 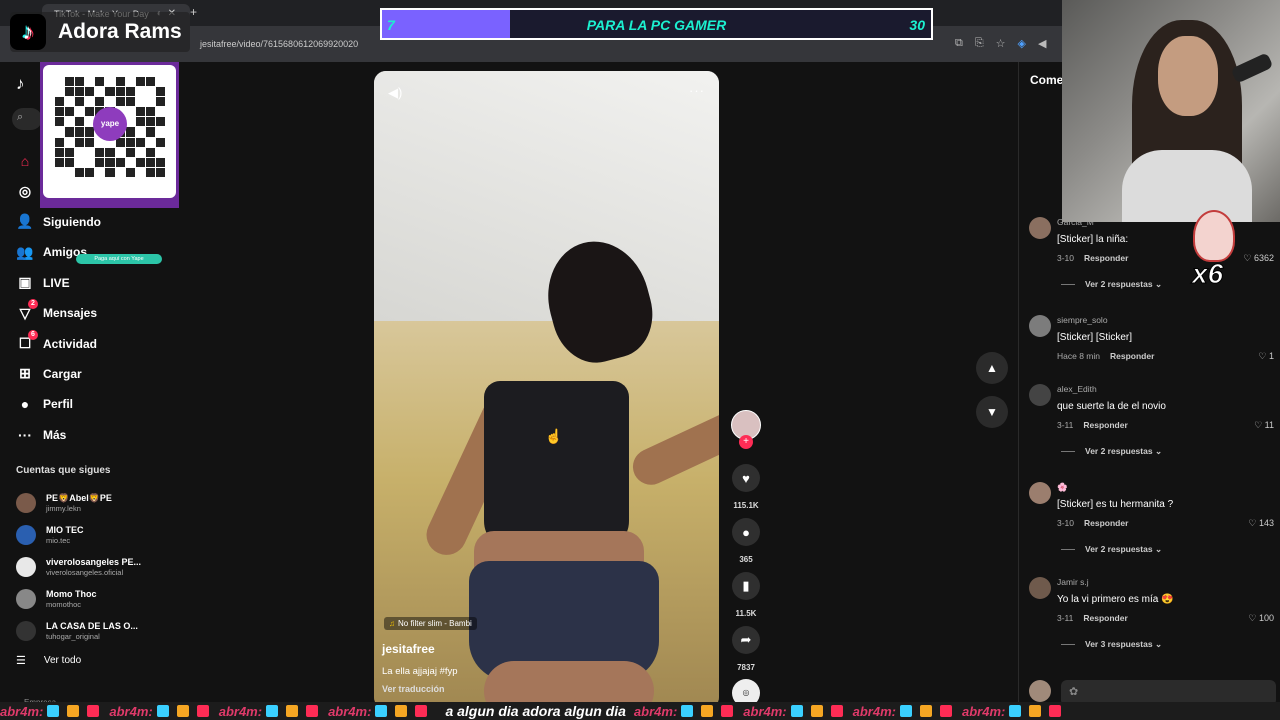 What do you see at coordinates (959, 43) in the screenshot?
I see `translate-icon: ⧉` at bounding box center [959, 43].